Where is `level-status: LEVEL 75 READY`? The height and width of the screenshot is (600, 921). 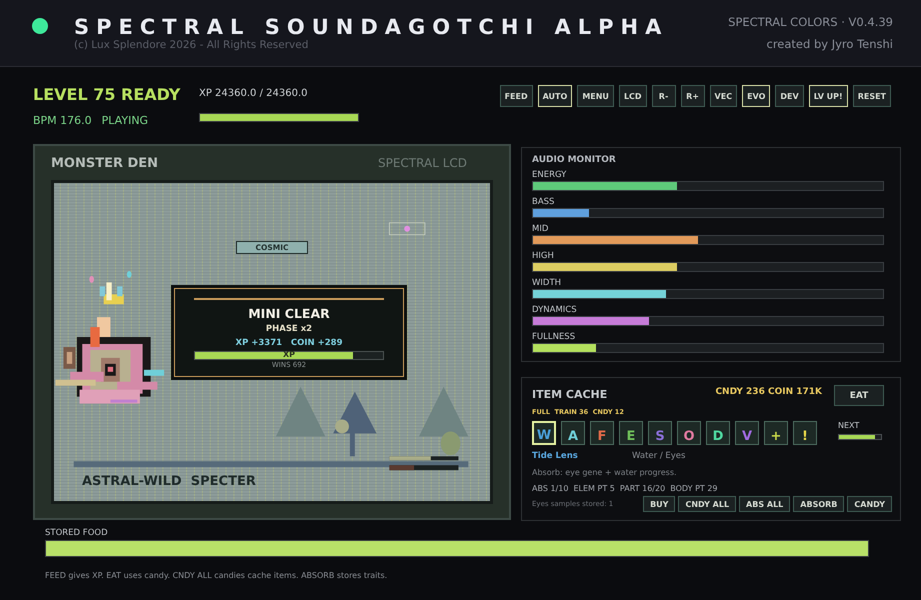
level-status: LEVEL 75 READY is located at coordinates (107, 94).